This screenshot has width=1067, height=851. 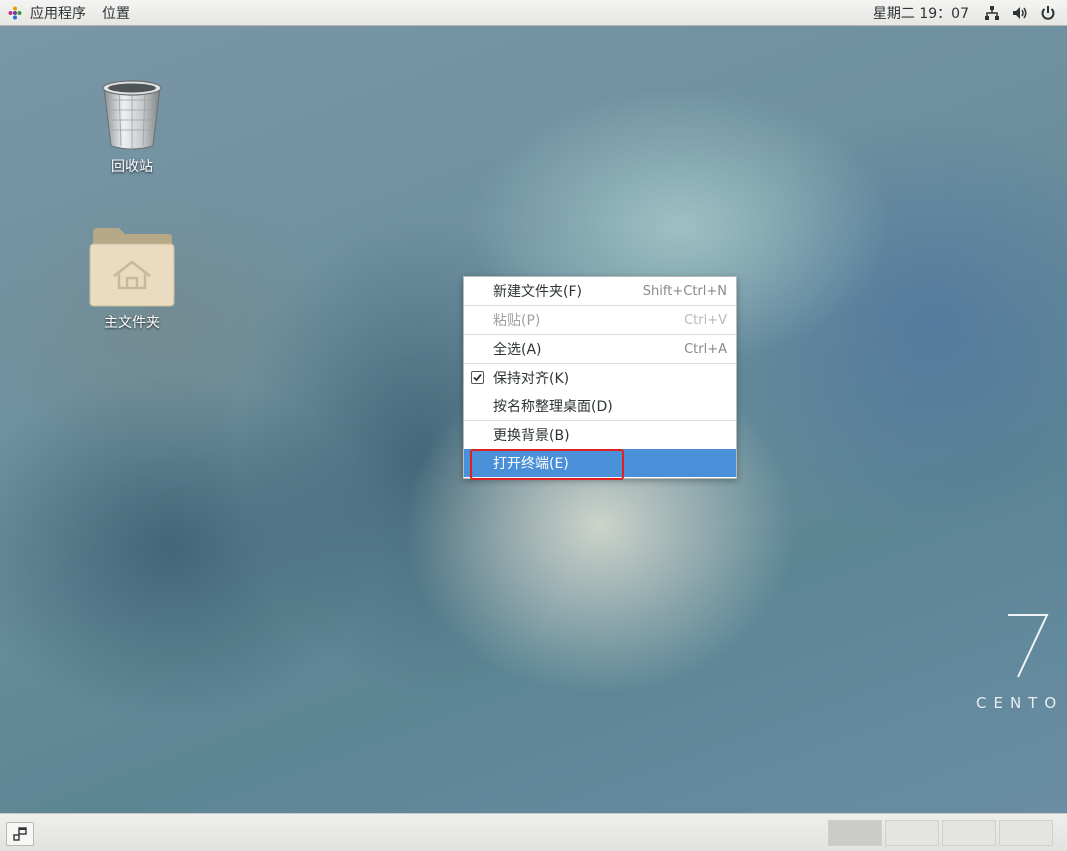 I want to click on menu-item-label: 按名称整理桌面(D), so click(x=553, y=407).